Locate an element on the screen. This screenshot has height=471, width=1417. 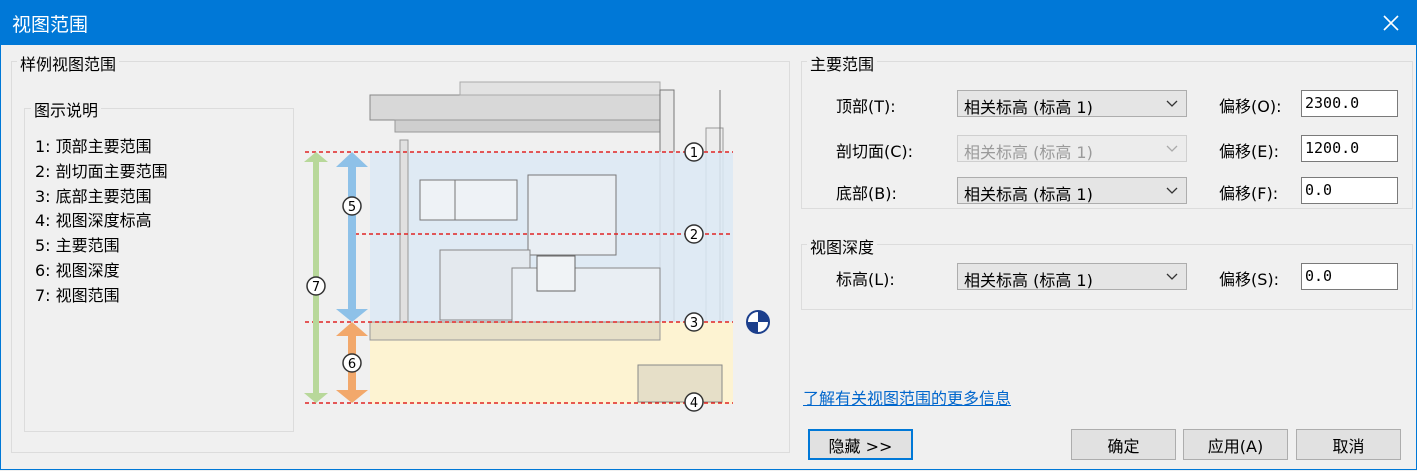
top-offset-label: 偏移(O): is located at coordinates (1250, 106).